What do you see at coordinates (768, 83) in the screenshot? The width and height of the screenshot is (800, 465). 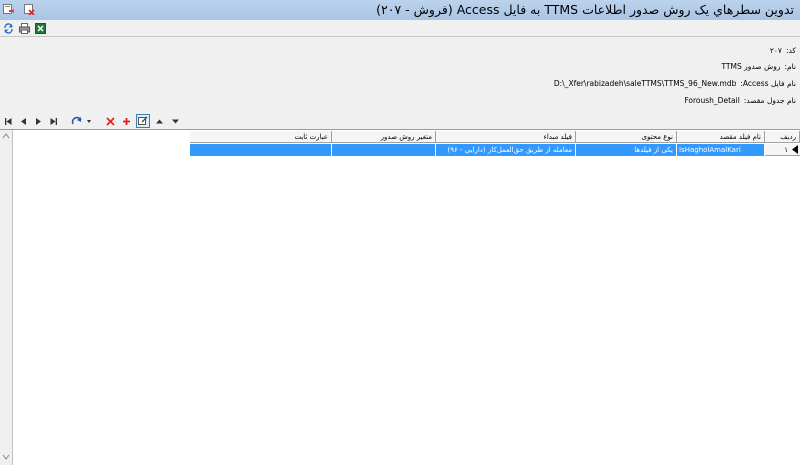 I see `file-label: نام فایل Access:` at bounding box center [768, 83].